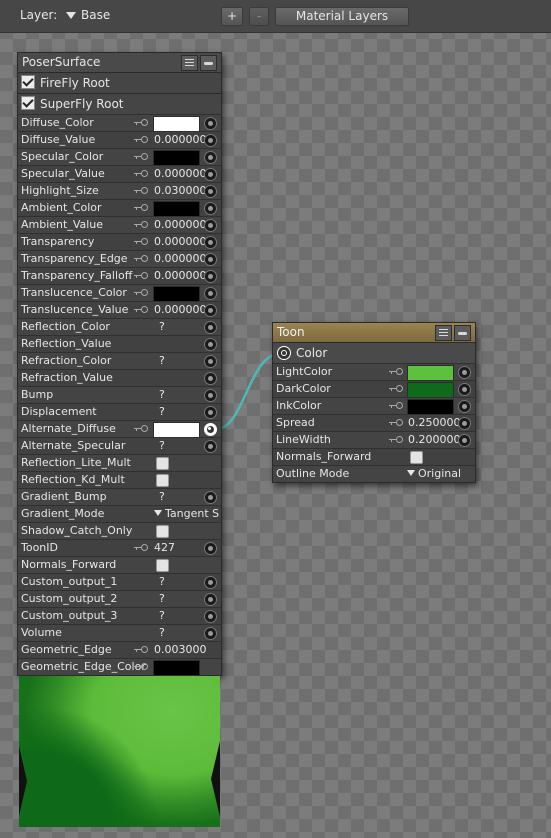 The height and width of the screenshot is (838, 551). What do you see at coordinates (119, 224) in the screenshot?
I see `param-row-ambient-value: Ambient_Value 0.000000` at bounding box center [119, 224].